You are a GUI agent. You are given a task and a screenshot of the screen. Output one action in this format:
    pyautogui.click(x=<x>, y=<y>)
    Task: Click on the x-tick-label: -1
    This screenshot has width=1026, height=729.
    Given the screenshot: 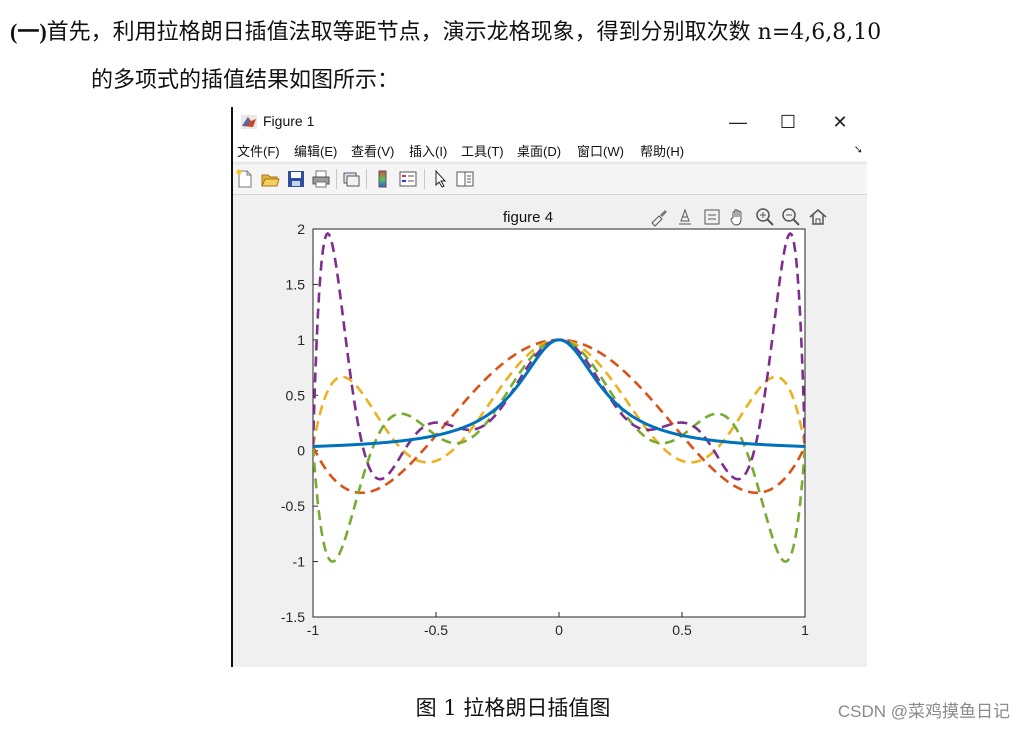 What is the action you would take?
    pyautogui.click(x=313, y=630)
    